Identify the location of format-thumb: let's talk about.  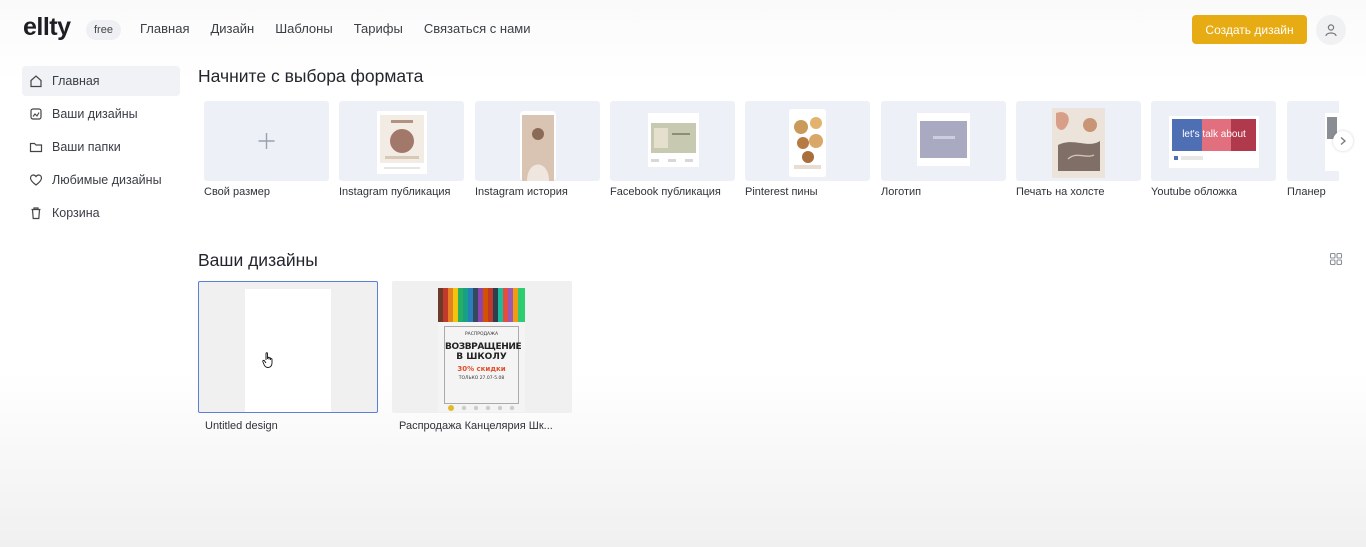
(1213, 141).